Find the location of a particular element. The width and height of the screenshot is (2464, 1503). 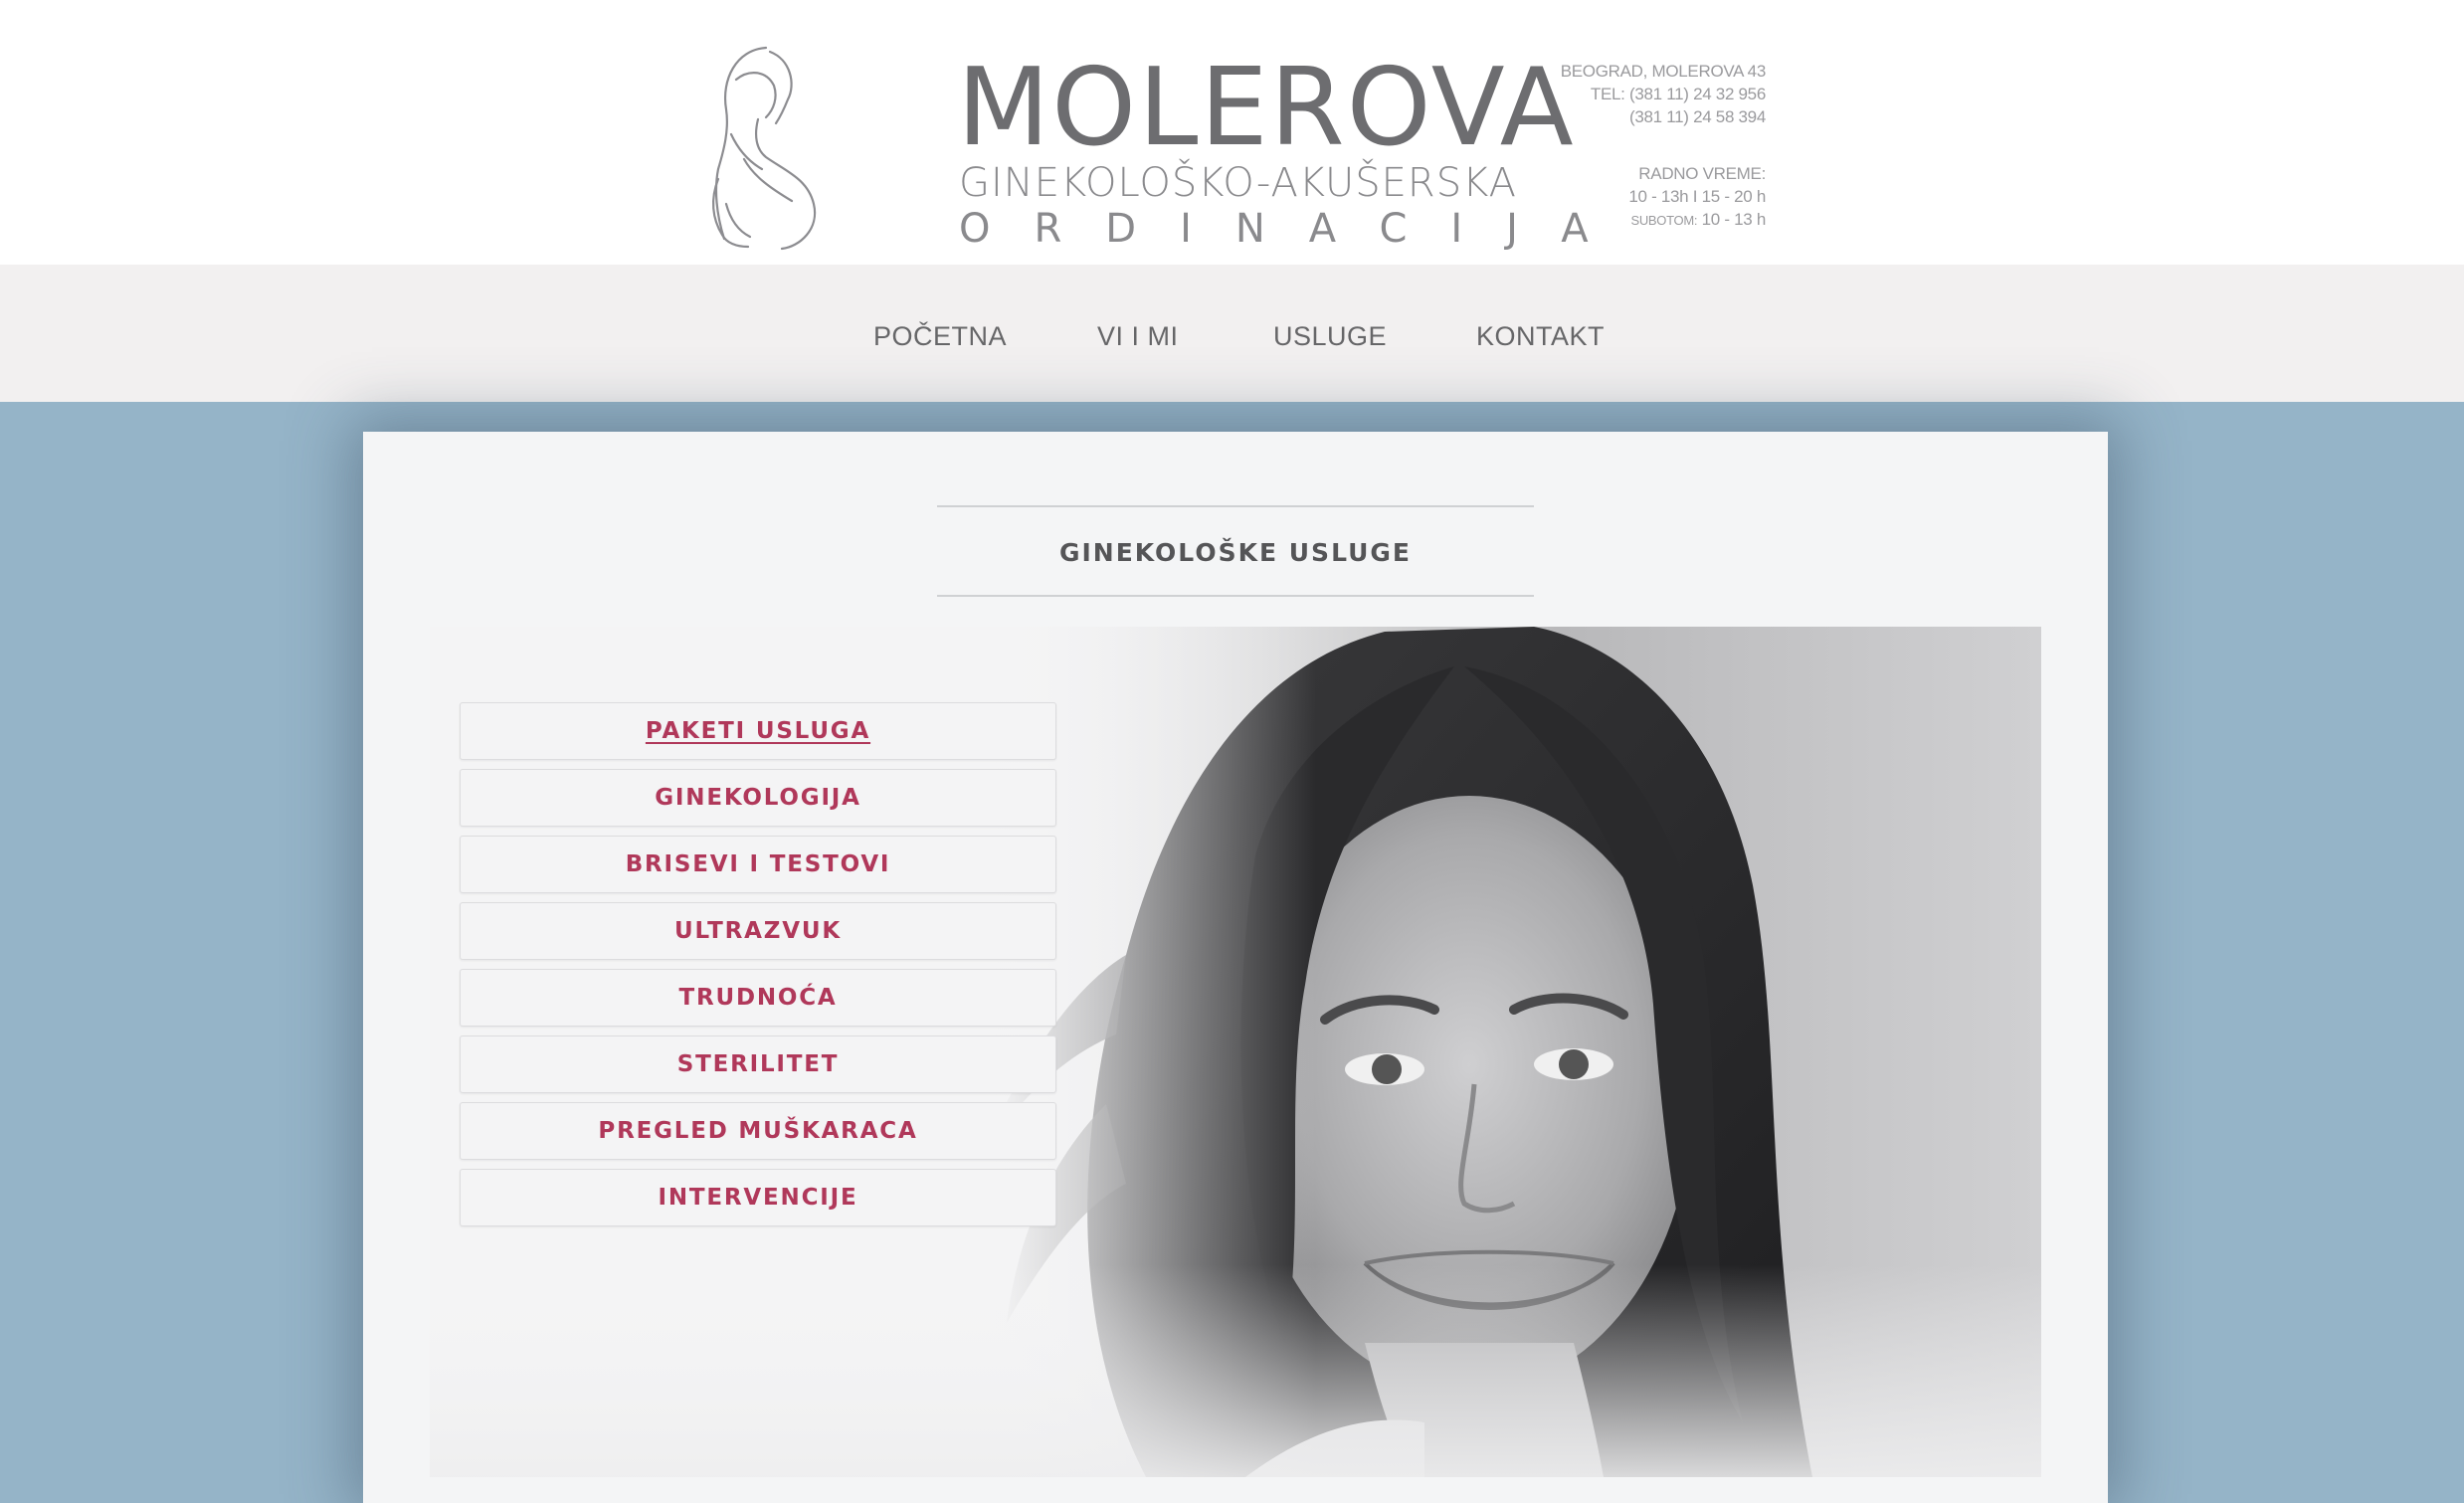

main-navigation: POČETNA VI I MI USLUGE KONTAKT is located at coordinates (1232, 333).